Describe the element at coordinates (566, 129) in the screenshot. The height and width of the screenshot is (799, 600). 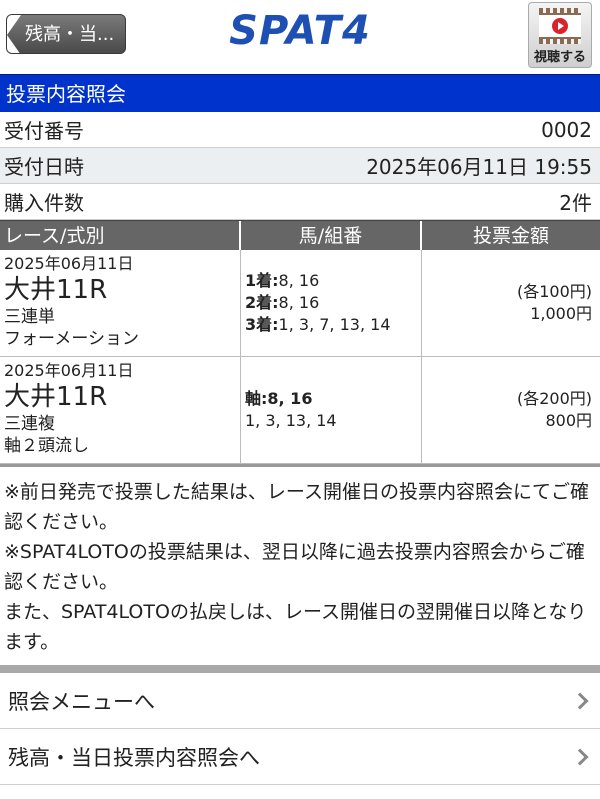
I see `receipt-number-value: 0002` at that location.